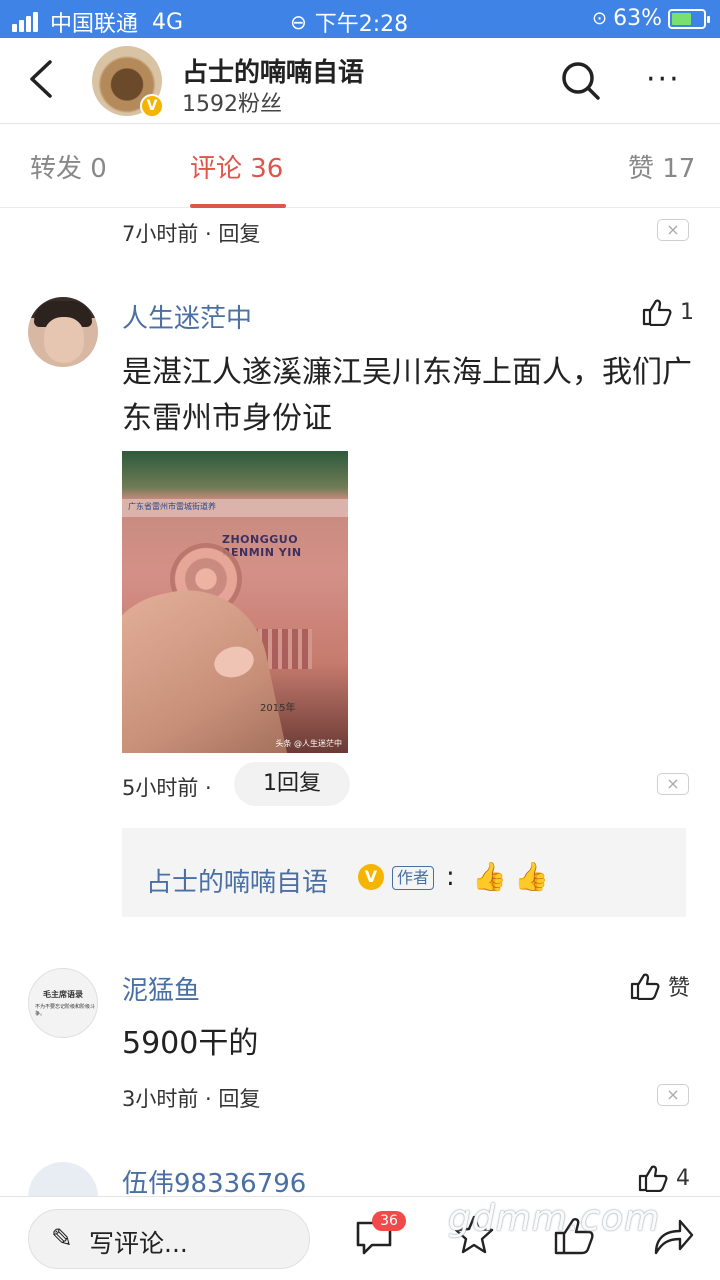 The height and width of the screenshot is (1280, 720). Describe the element at coordinates (187, 316) in the screenshot. I see `comment-username: 人生迷茫中` at that location.